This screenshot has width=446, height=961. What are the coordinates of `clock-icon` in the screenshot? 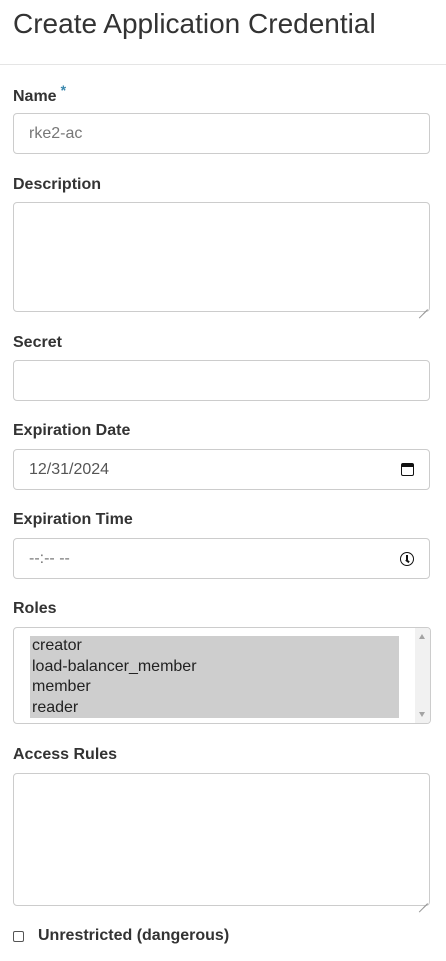 It's located at (407, 558).